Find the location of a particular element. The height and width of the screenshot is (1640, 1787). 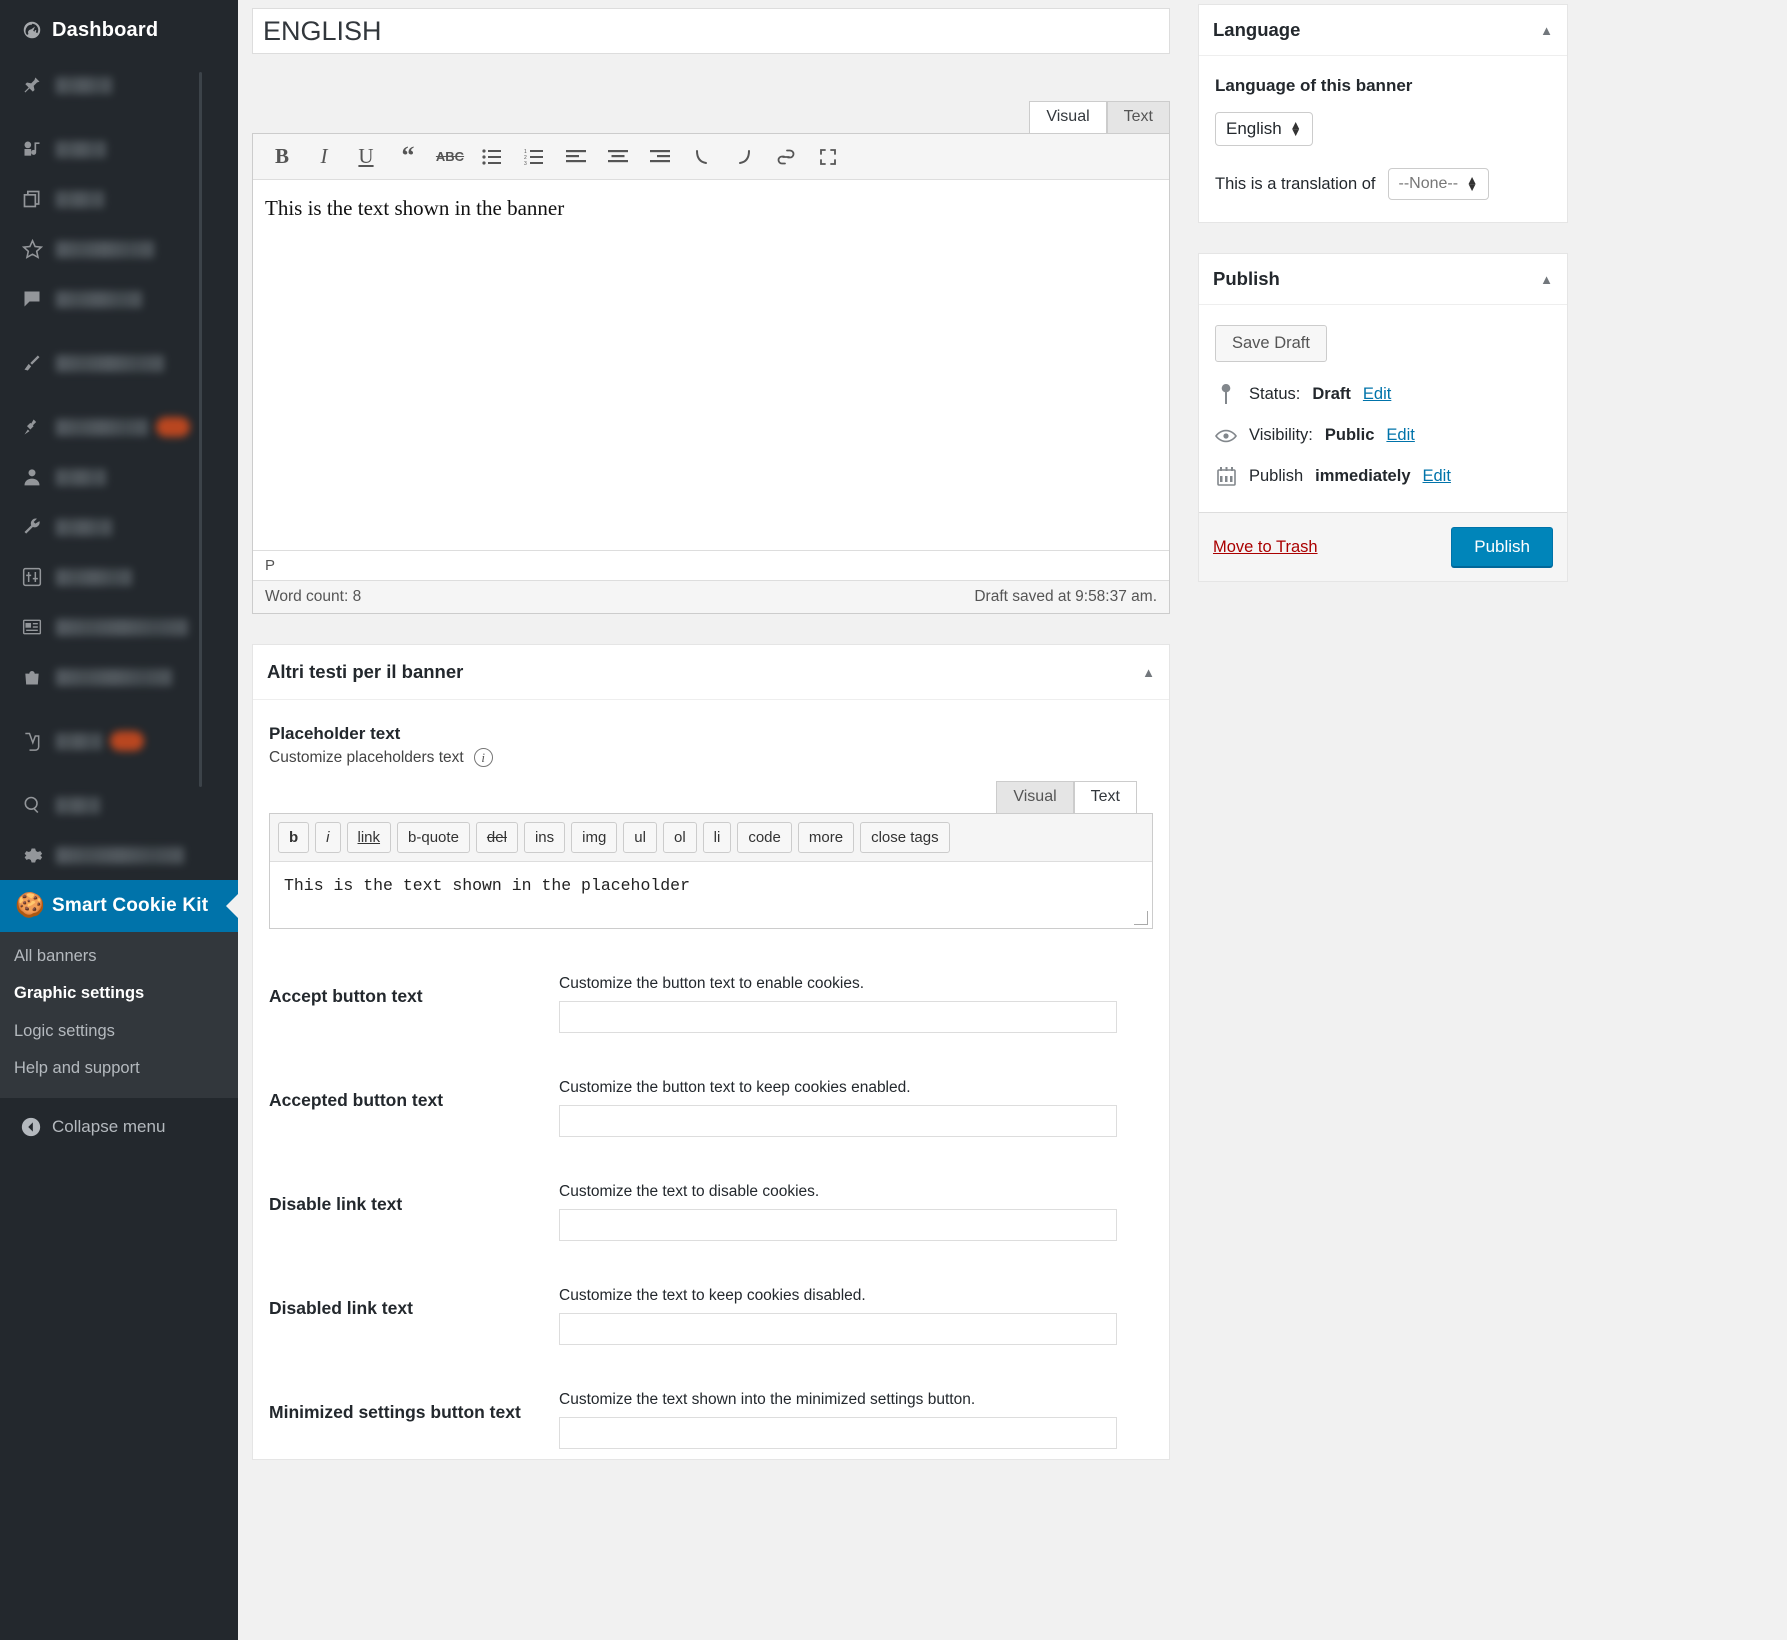

editor-toolbar: B I U “ ABC 123 is located at coordinates (711, 157).